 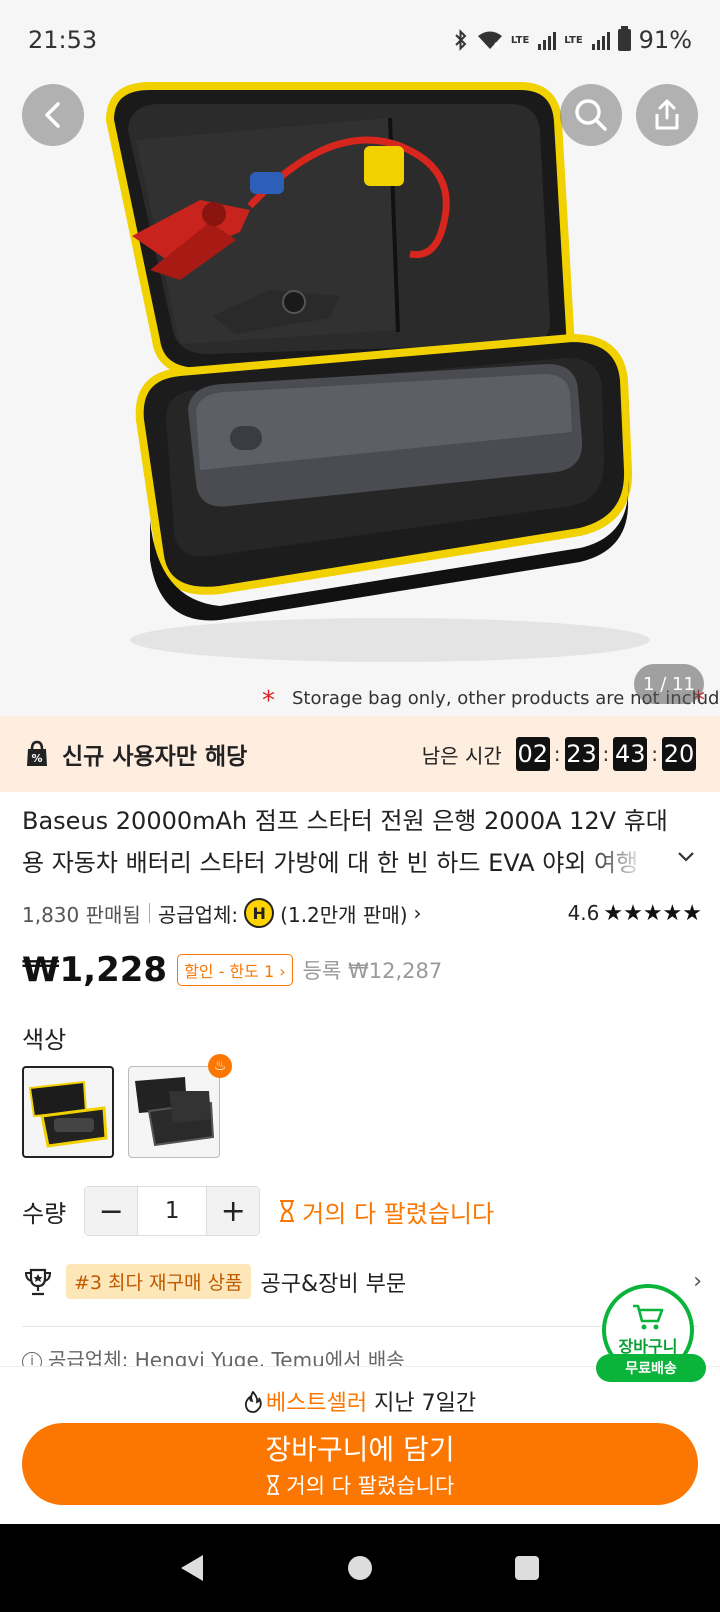 What do you see at coordinates (38, 1281) in the screenshot?
I see `trophy-icon` at bounding box center [38, 1281].